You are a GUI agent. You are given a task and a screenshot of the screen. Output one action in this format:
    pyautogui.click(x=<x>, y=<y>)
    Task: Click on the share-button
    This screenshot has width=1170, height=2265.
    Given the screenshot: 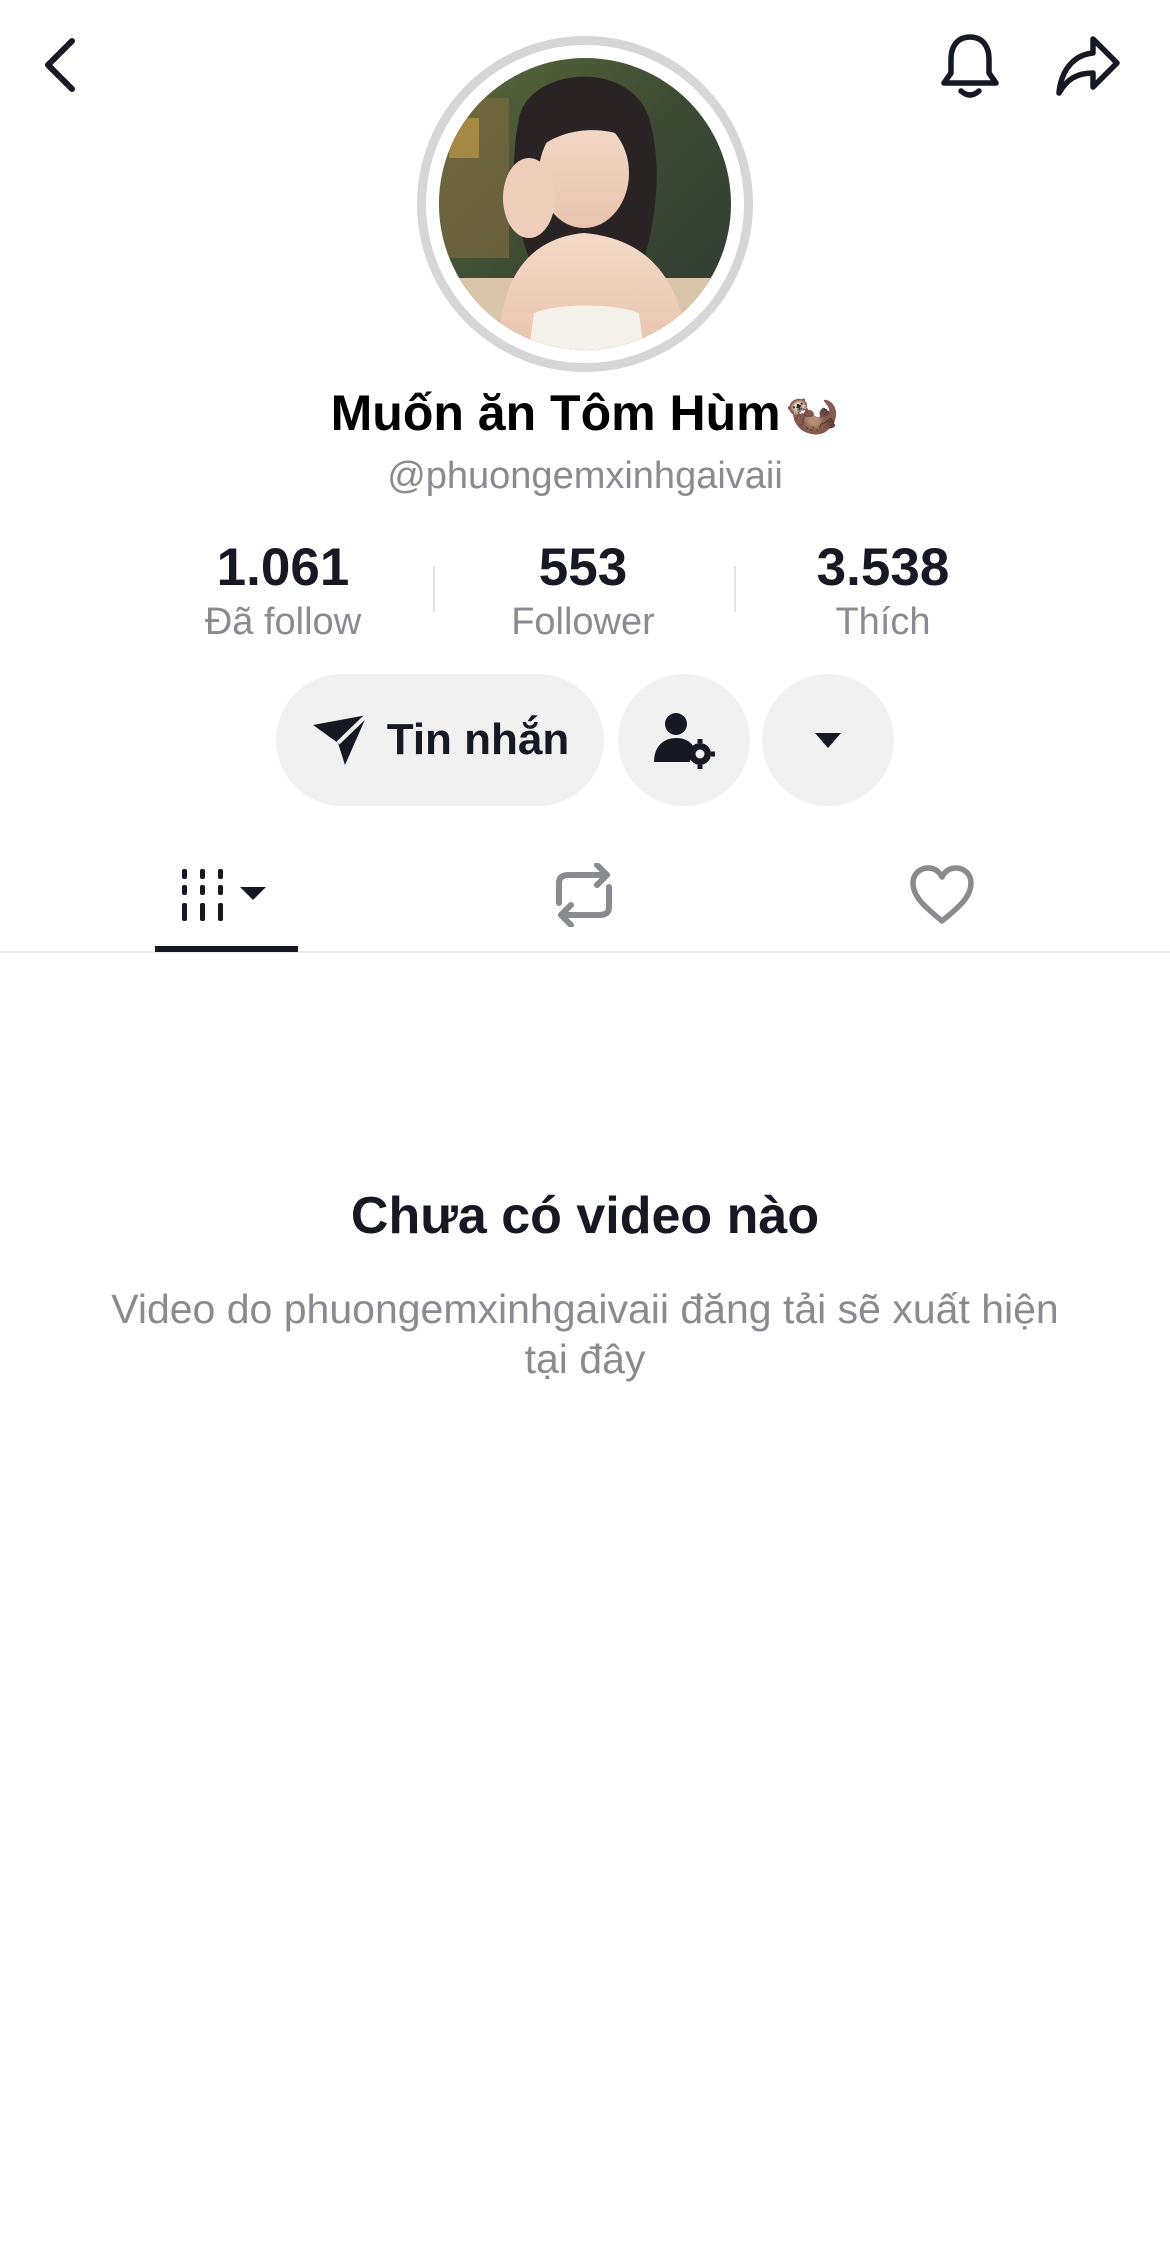 What is the action you would take?
    pyautogui.click(x=1088, y=66)
    